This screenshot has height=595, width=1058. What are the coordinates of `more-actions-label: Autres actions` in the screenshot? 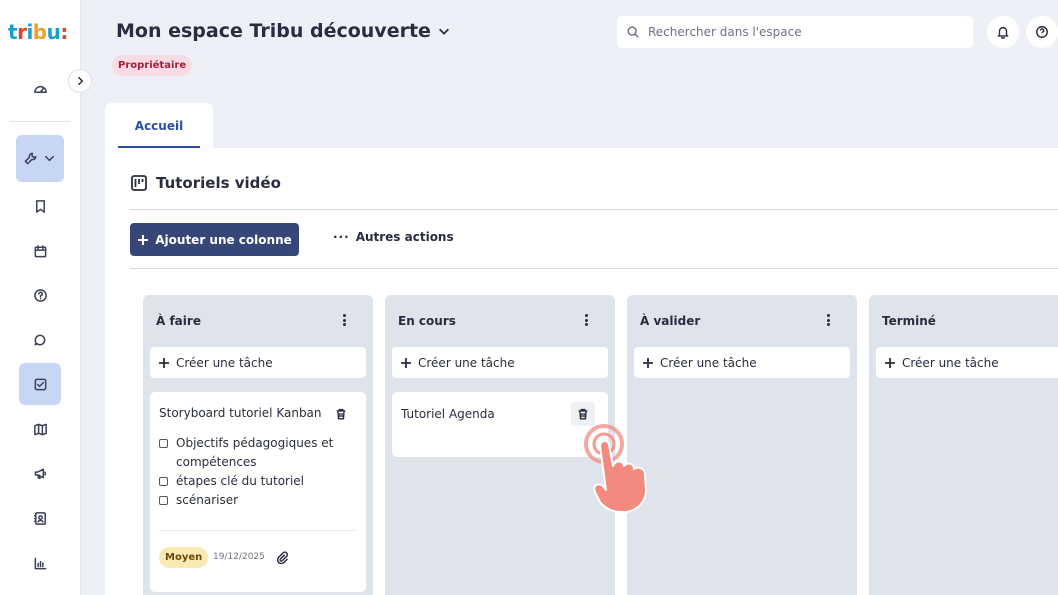 It's located at (404, 237).